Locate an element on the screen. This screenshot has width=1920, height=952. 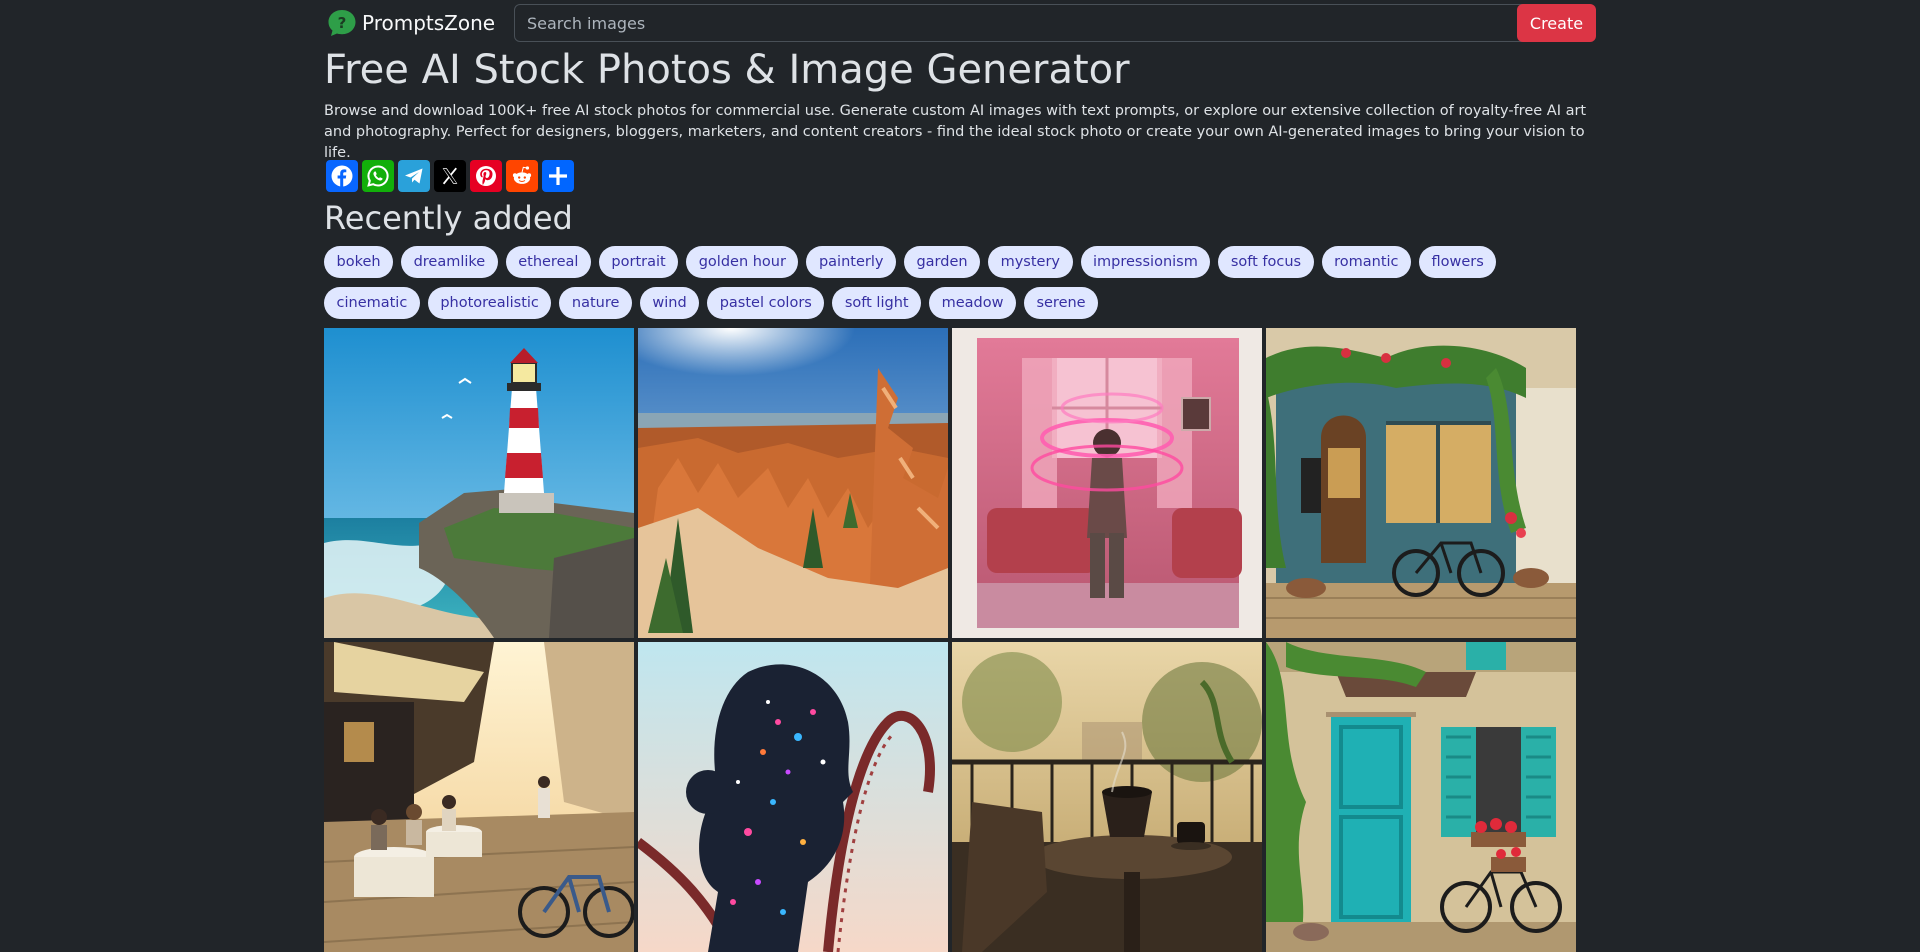
tag-pastel-colors: pastel colors is located at coordinates (766, 303).